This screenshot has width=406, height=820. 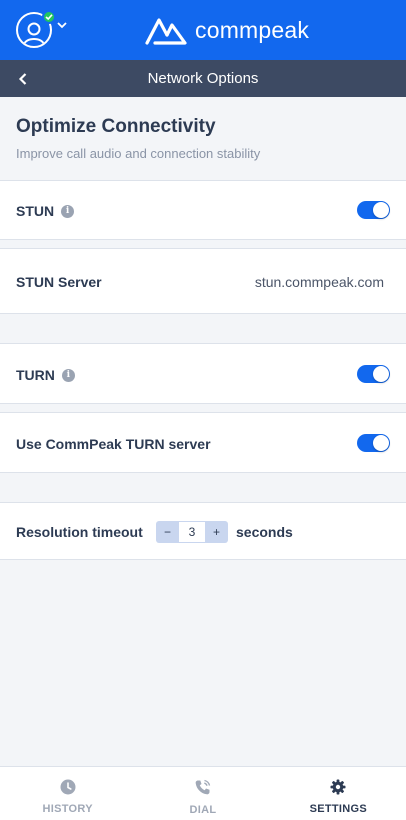 I want to click on stun-row: STUN i, so click(x=203, y=210).